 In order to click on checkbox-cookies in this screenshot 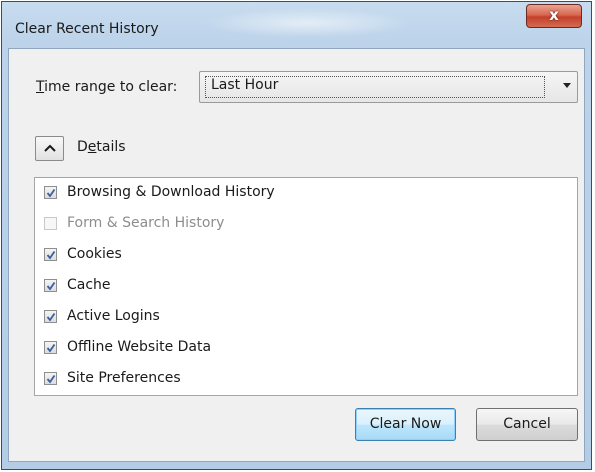, I will do `click(50, 254)`.